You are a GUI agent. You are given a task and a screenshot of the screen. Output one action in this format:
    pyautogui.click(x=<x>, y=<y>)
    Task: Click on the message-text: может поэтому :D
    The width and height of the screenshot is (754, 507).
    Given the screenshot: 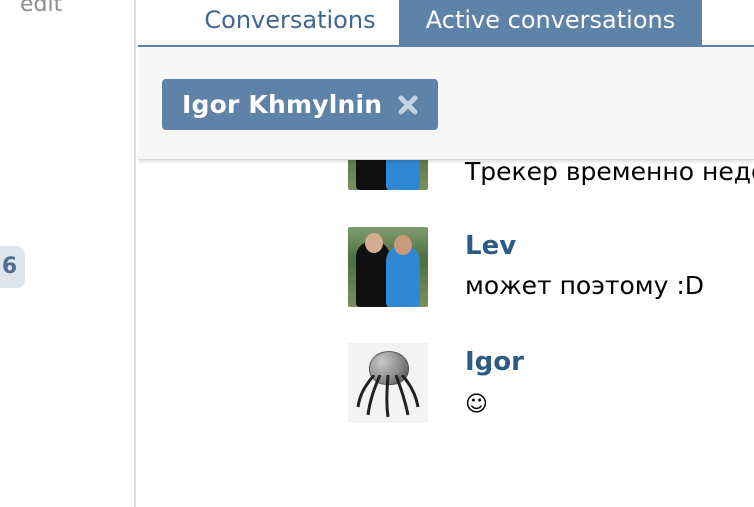 What is the action you would take?
    pyautogui.click(x=585, y=285)
    